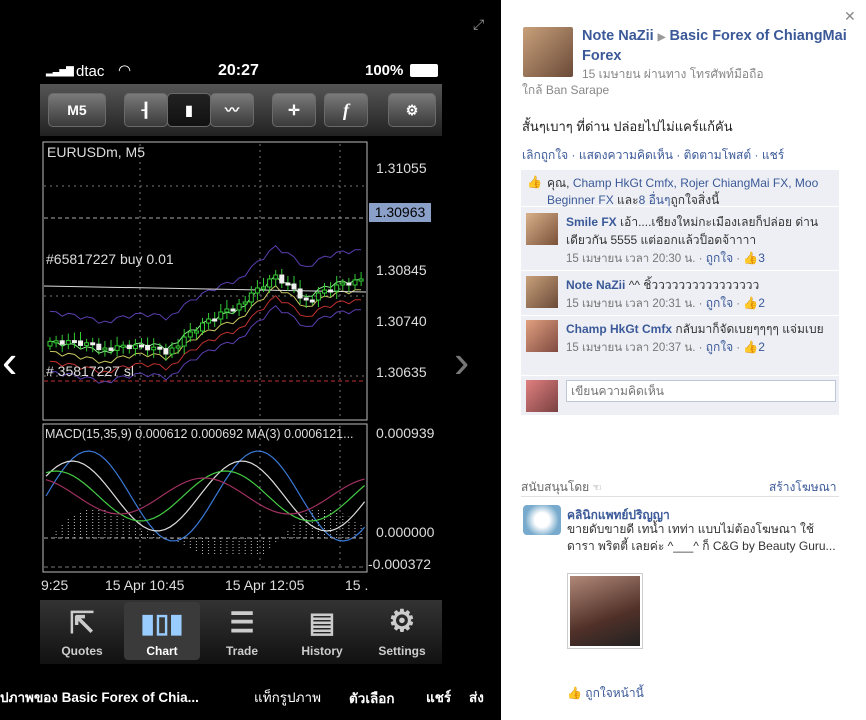 Image resolution: width=866 pixels, height=720 pixels. Describe the element at coordinates (438, 697) in the screenshot. I see `share-link: แชร์` at that location.